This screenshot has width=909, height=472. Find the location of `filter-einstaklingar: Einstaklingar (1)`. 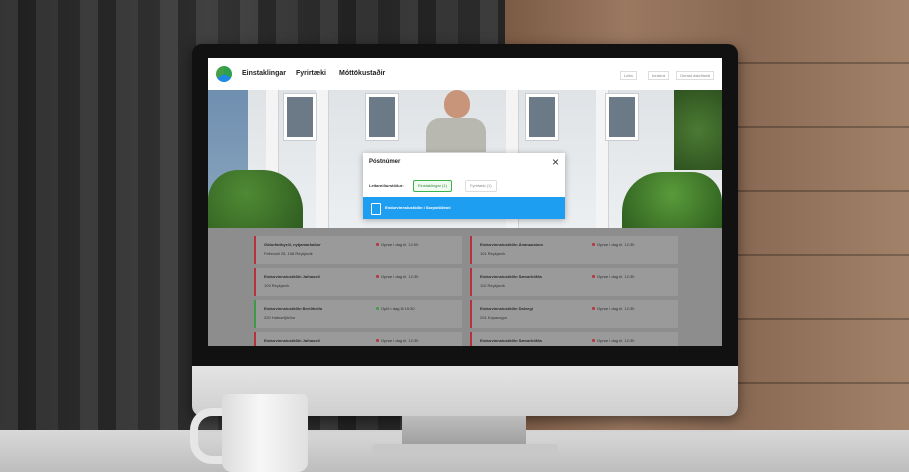

filter-einstaklingar: Einstaklingar (1) is located at coordinates (432, 186).